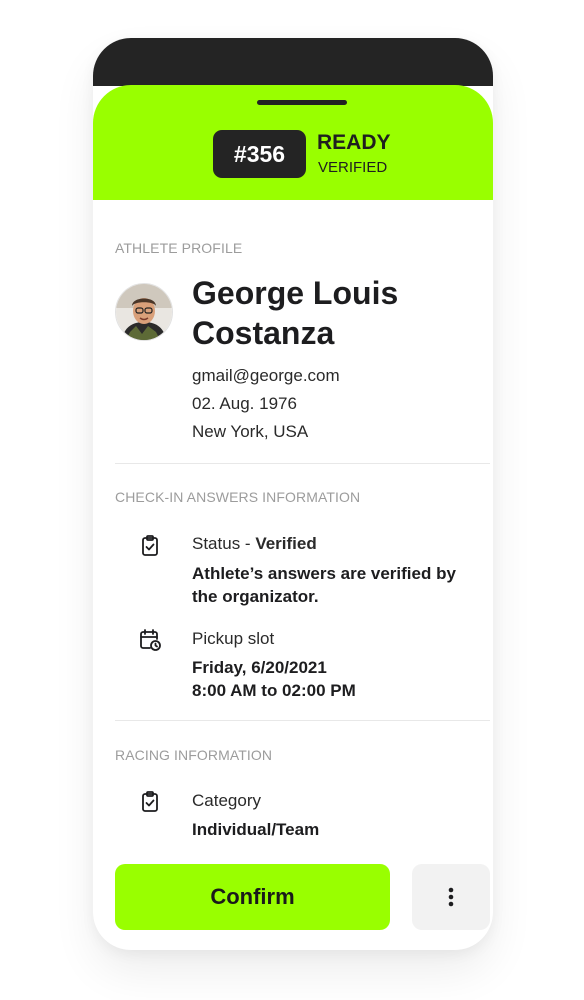  I want to click on verified-status: VERIFIED, so click(353, 167).